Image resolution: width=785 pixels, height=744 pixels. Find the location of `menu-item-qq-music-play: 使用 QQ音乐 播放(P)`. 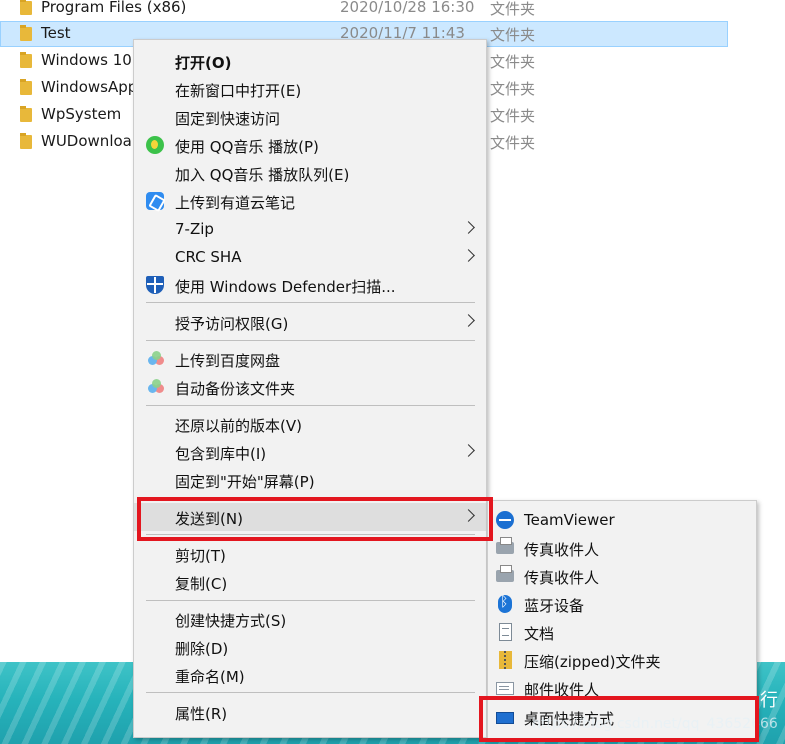

menu-item-qq-music-play: 使用 QQ音乐 播放(P) is located at coordinates (310, 145).